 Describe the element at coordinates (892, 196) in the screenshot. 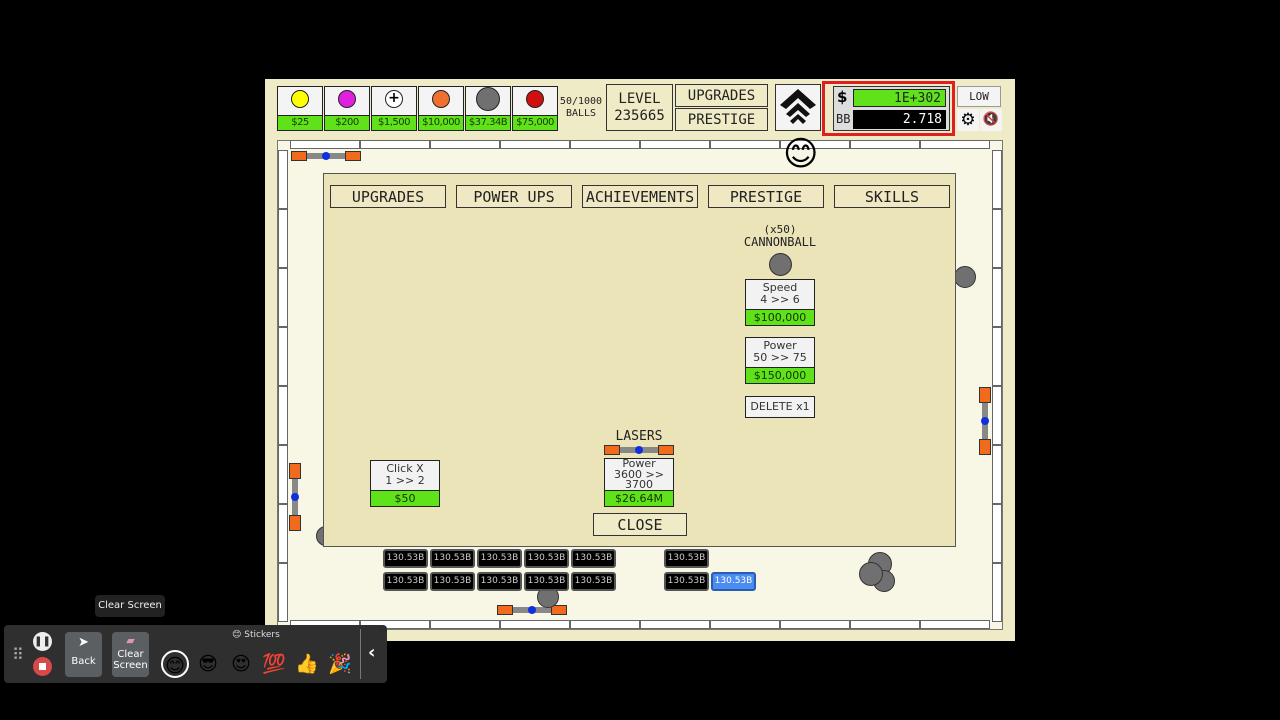

I see `tab-skills: SKILLS` at that location.